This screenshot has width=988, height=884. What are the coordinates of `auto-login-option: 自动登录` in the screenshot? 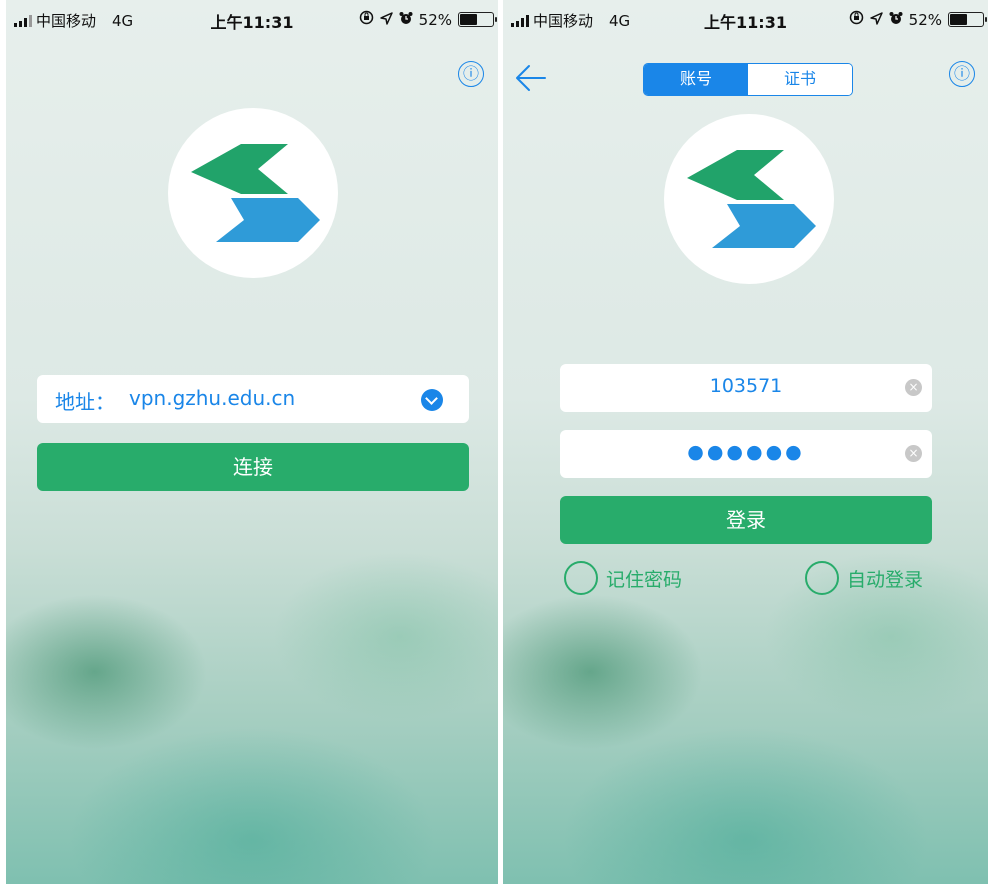 It's located at (864, 578).